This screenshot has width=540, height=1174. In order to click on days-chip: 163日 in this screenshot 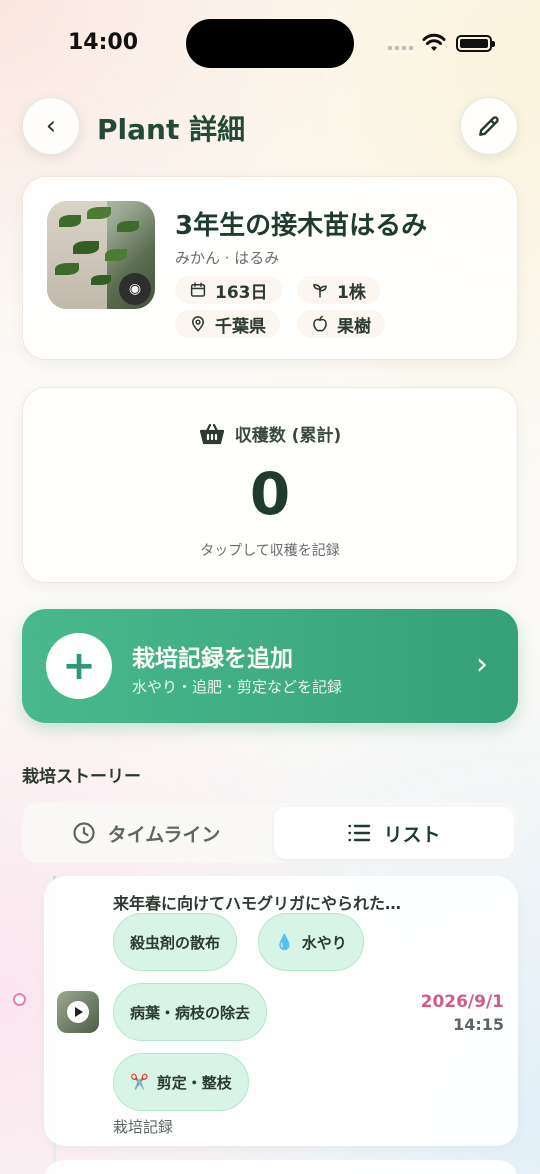, I will do `click(228, 290)`.